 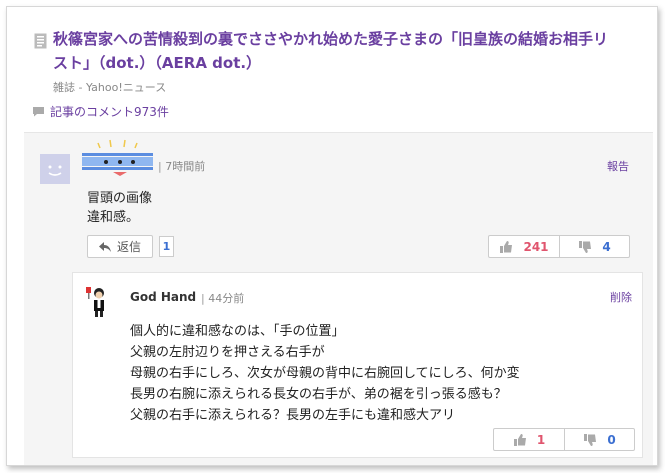 I want to click on reply-line: 父親の左肘辺りを押さえる右手が, so click(x=227, y=352).